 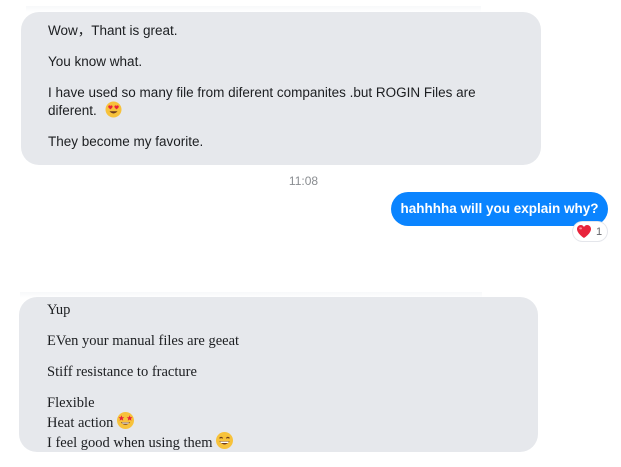 I want to click on message-timestamp: 11:08, so click(x=303, y=181).